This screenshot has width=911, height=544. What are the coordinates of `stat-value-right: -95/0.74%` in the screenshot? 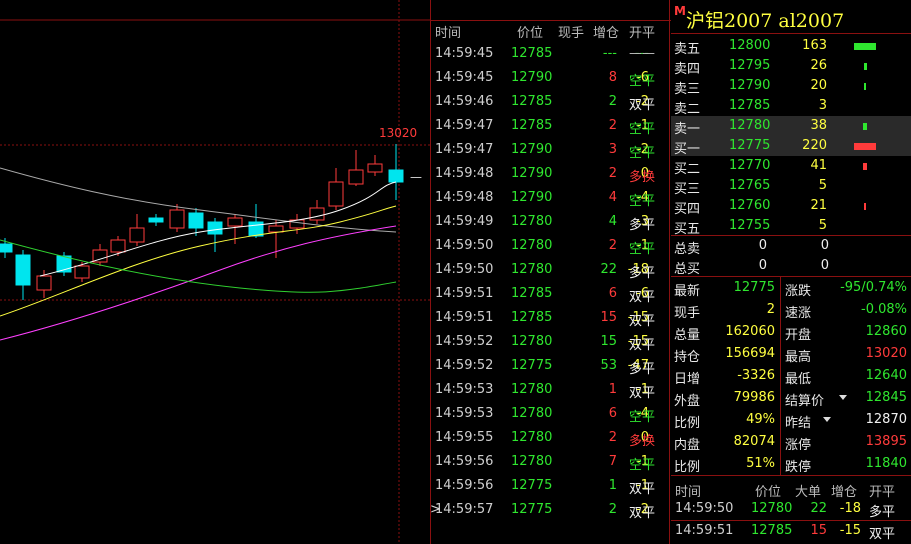 It's located at (873, 287).